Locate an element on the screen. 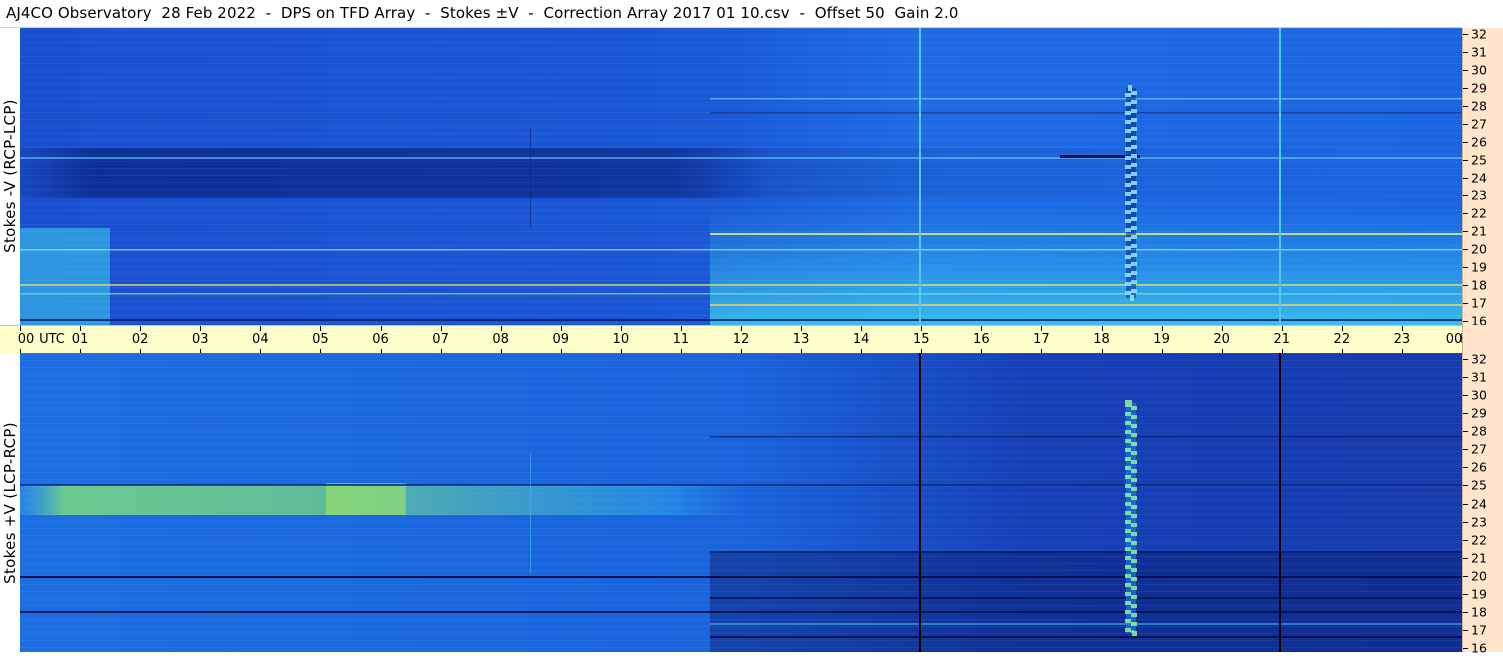 This screenshot has height=672, width=1503. freq-label: 17 is located at coordinates (1479, 303).